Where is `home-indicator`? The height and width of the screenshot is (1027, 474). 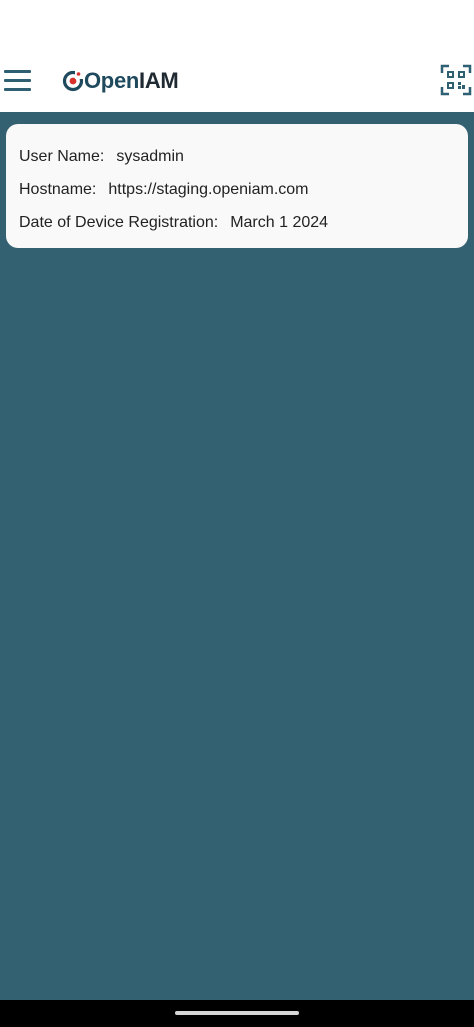 home-indicator is located at coordinates (237, 1013).